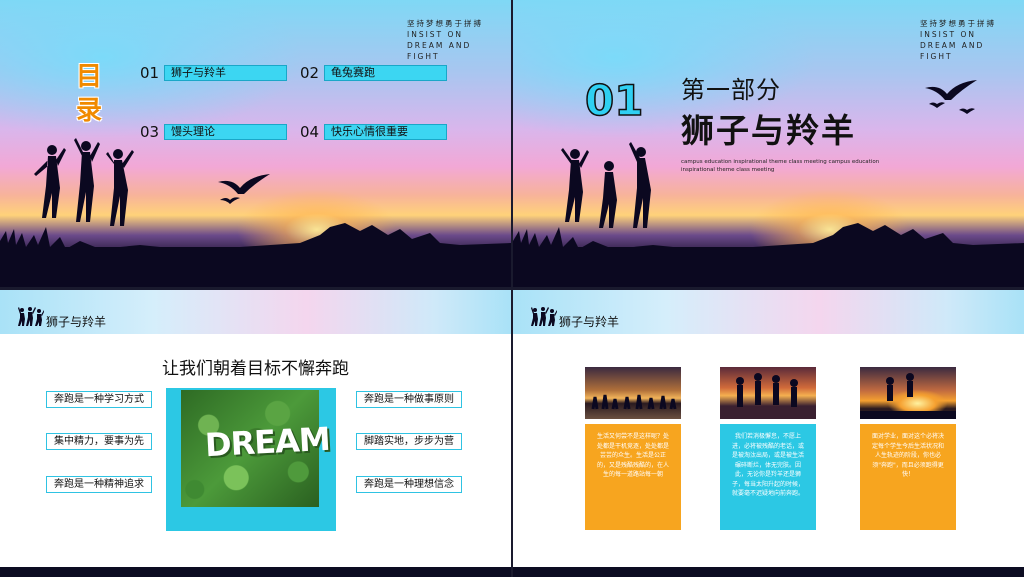  Describe the element at coordinates (409, 484) in the screenshot. I see `right-pill-3: 奔跑是一种理想信念` at that location.